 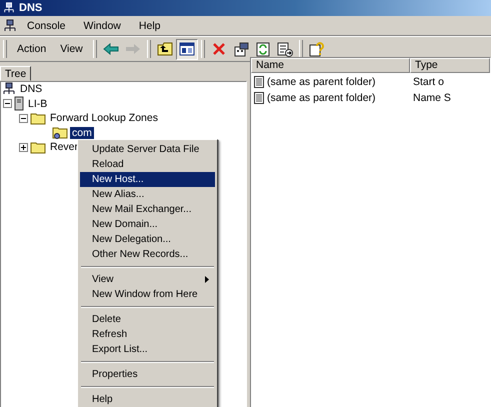 I want to click on list-cell-text: Start o, so click(x=428, y=82).